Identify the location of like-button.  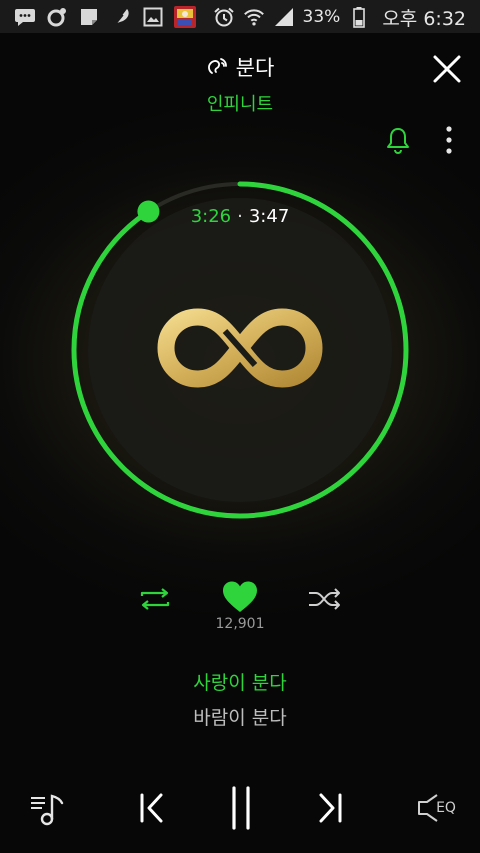
(240, 597).